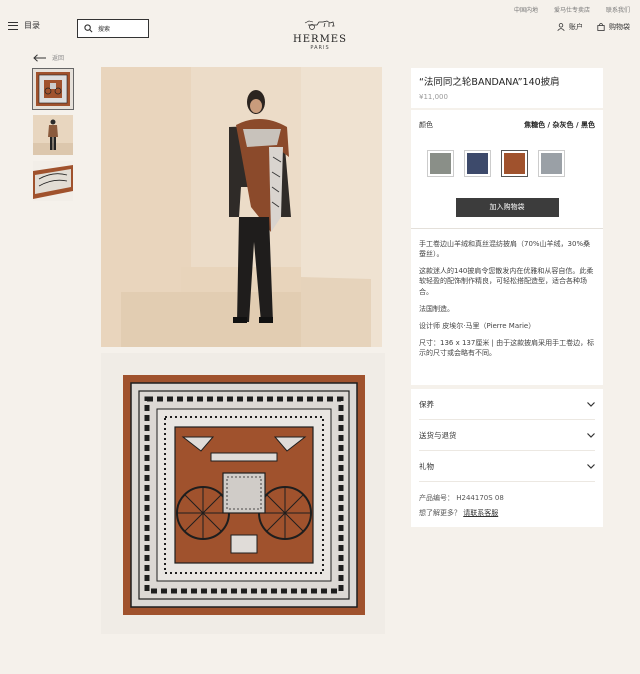 The width and height of the screenshot is (640, 674). I want to click on swatch-caramel-fill, so click(514, 163).